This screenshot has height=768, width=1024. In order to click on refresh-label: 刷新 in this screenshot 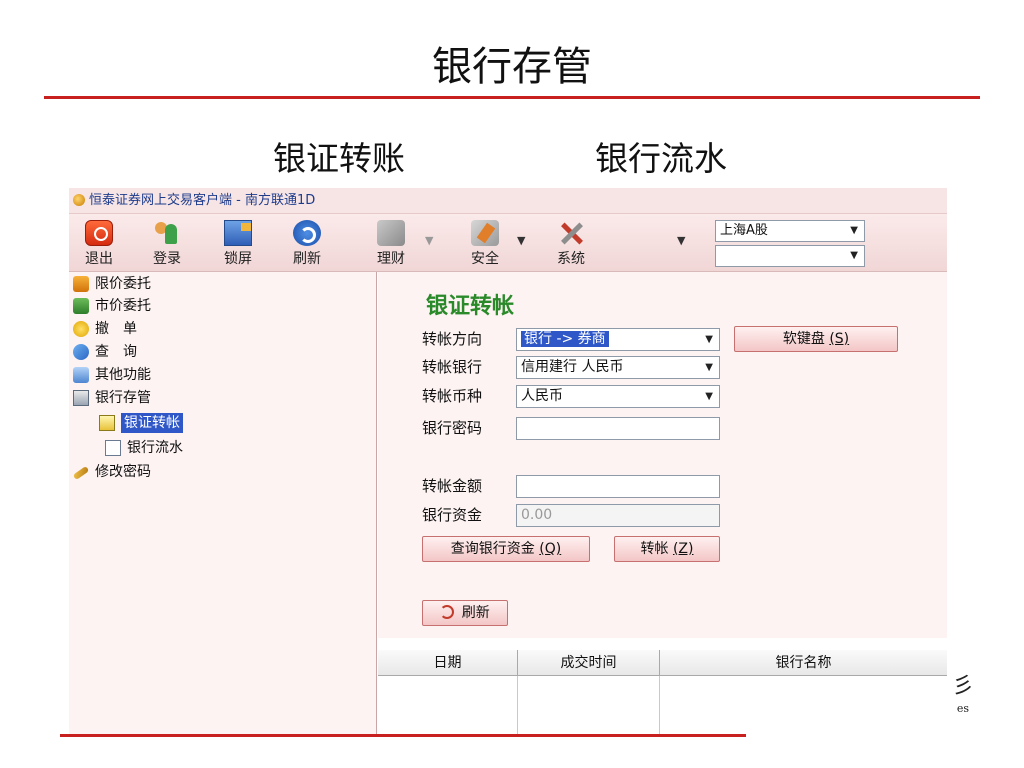, I will do `click(307, 259)`.